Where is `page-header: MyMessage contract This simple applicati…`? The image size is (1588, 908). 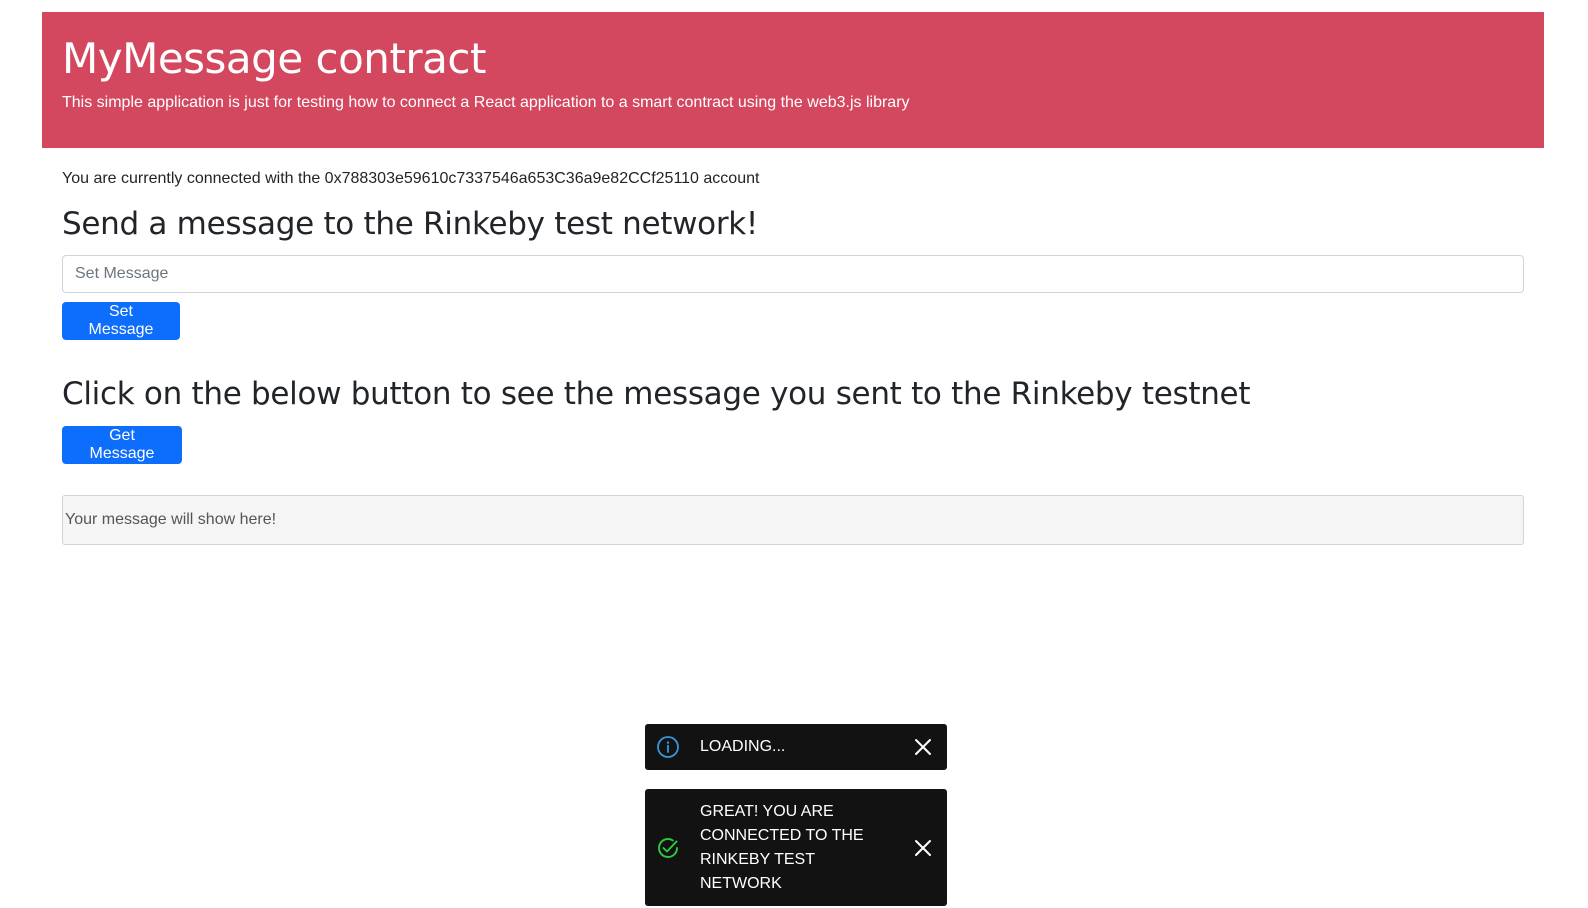 page-header: MyMessage contract This simple applicati… is located at coordinates (793, 80).